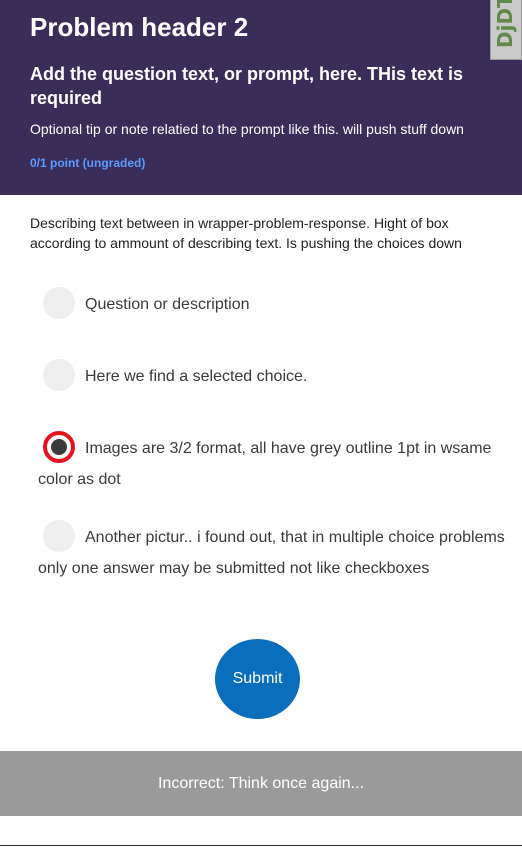  I want to click on problem-title: Problem header 2, so click(139, 27).